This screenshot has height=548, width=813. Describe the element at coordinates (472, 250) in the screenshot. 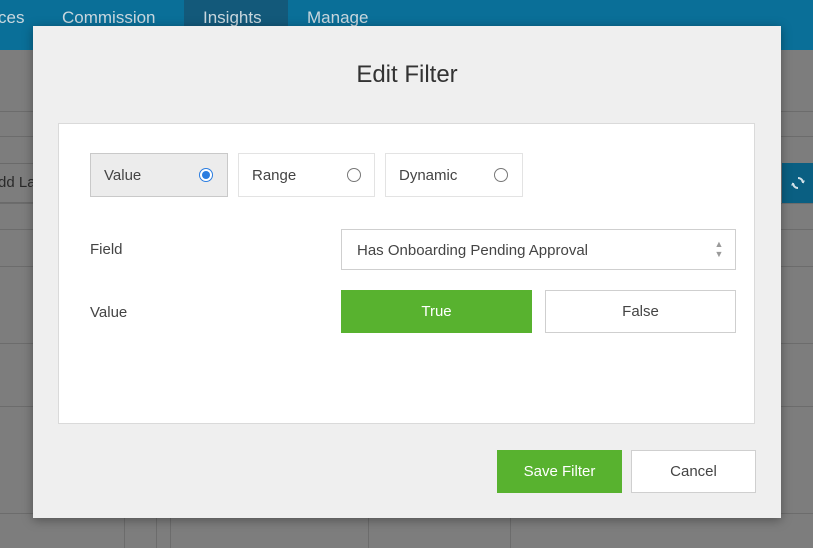

I see `field-select-value: Has Onboarding Pending Approval` at that location.